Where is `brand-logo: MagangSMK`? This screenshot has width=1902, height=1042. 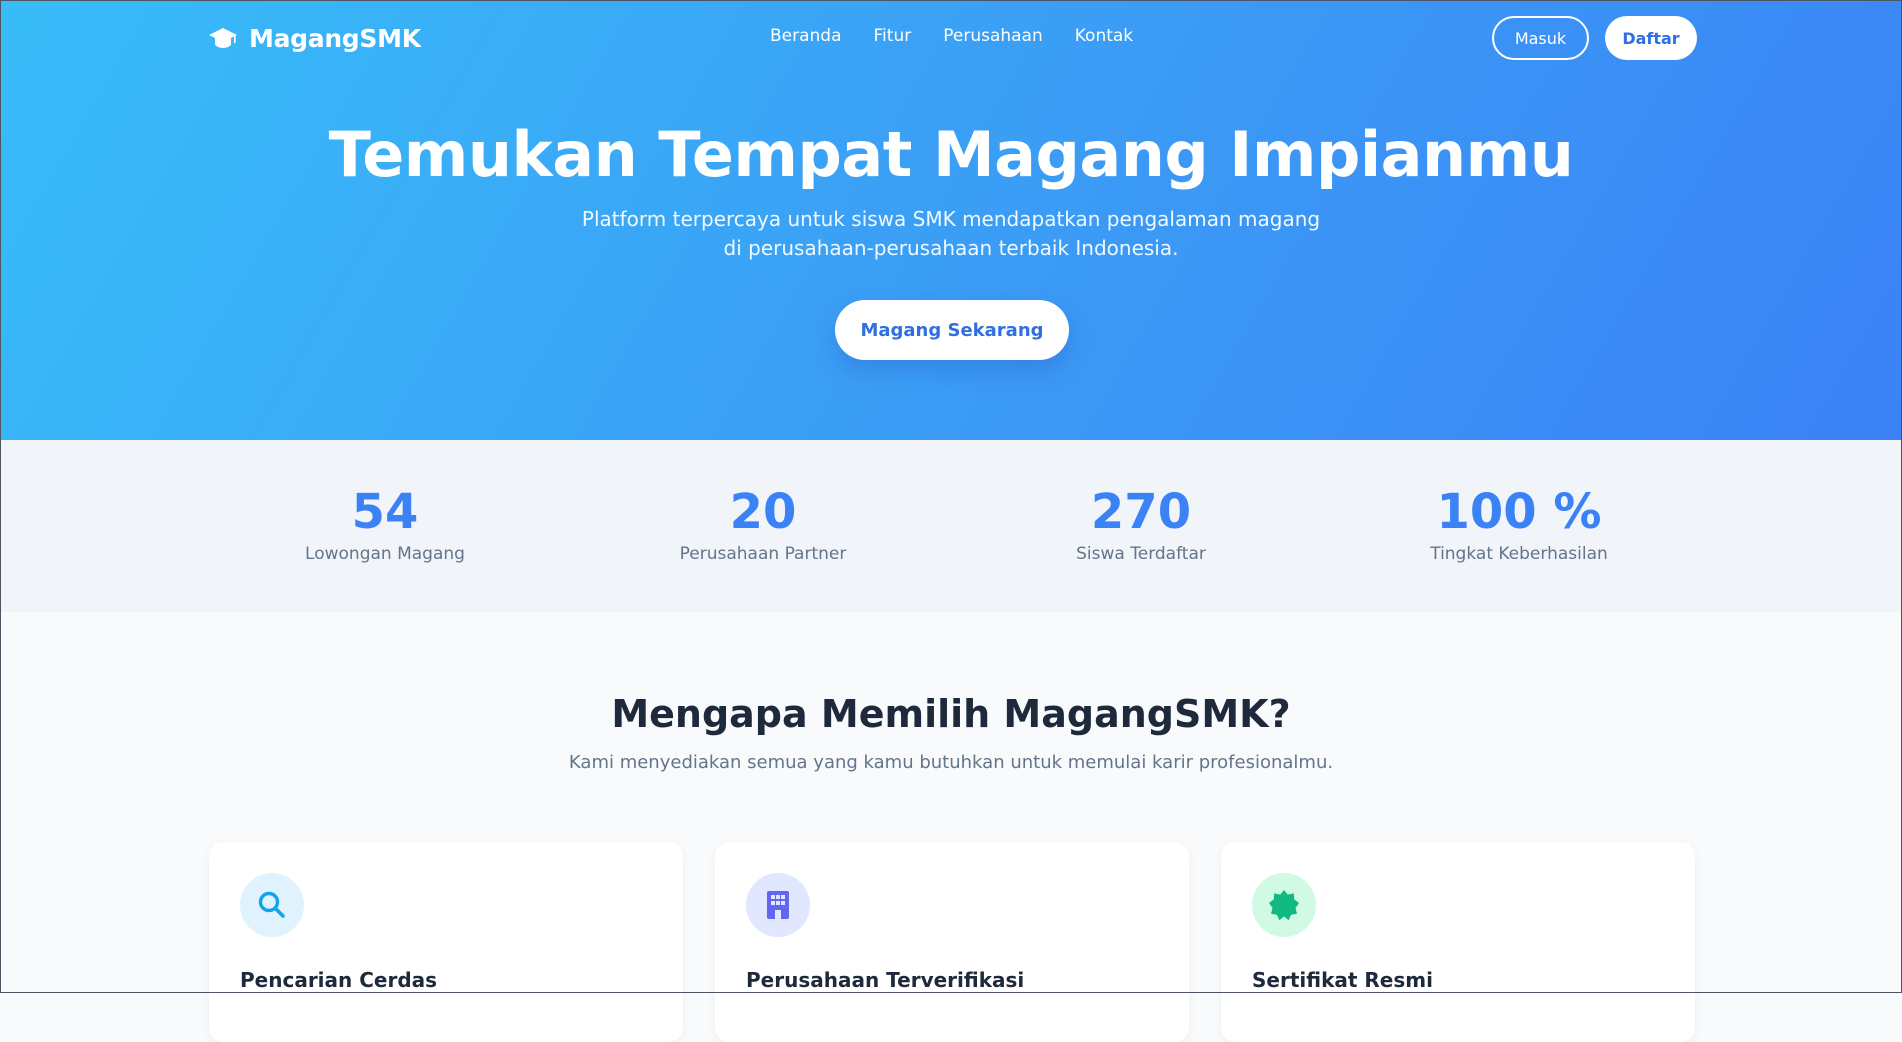
brand-logo: MagangSMK is located at coordinates (314, 38).